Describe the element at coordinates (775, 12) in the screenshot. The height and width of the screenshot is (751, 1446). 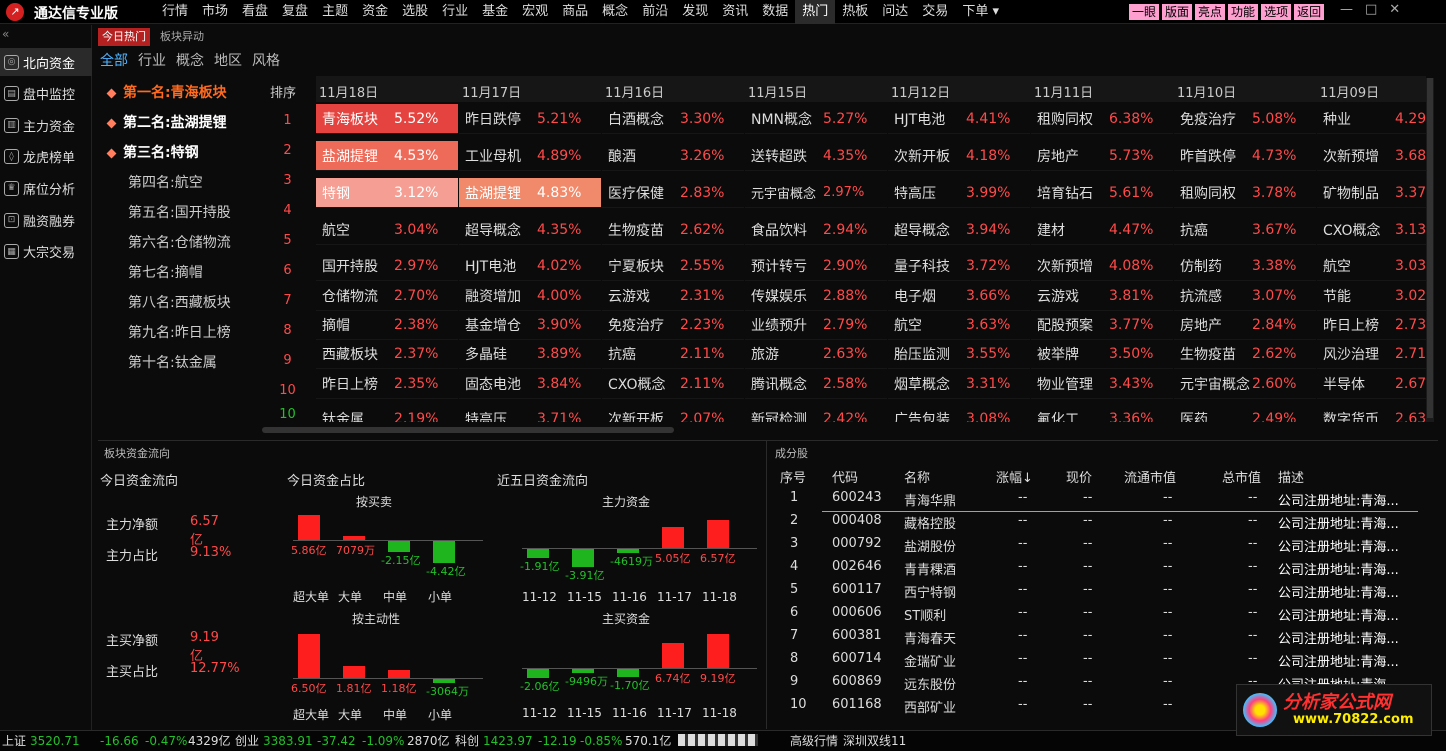
I see `menu-item: 数据` at that location.